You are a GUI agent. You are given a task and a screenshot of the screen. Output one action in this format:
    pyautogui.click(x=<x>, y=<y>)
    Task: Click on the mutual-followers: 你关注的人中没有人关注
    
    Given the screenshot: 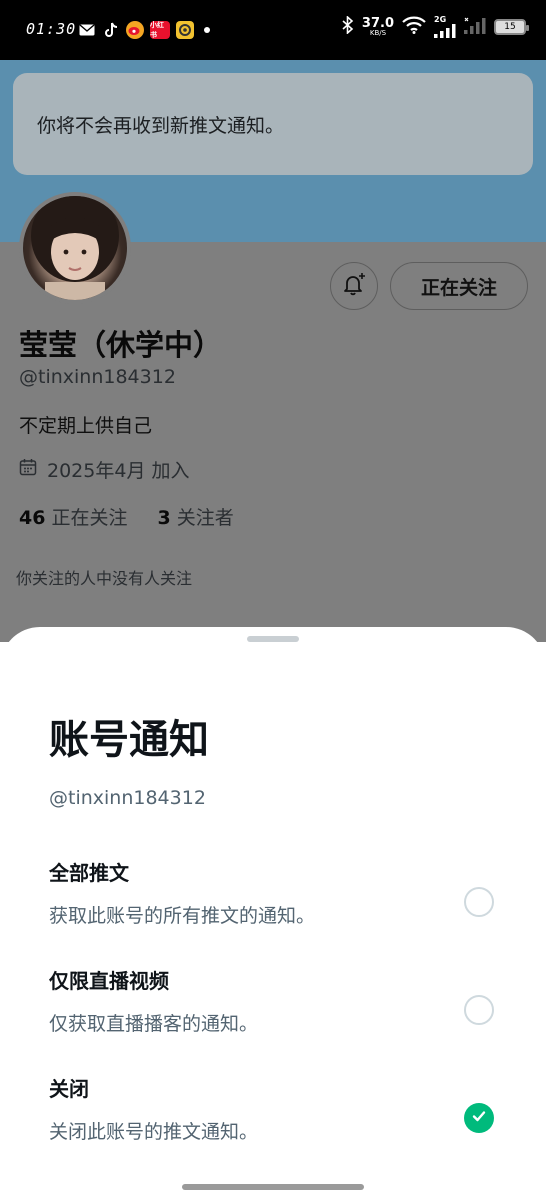 What is the action you would take?
    pyautogui.click(x=104, y=578)
    